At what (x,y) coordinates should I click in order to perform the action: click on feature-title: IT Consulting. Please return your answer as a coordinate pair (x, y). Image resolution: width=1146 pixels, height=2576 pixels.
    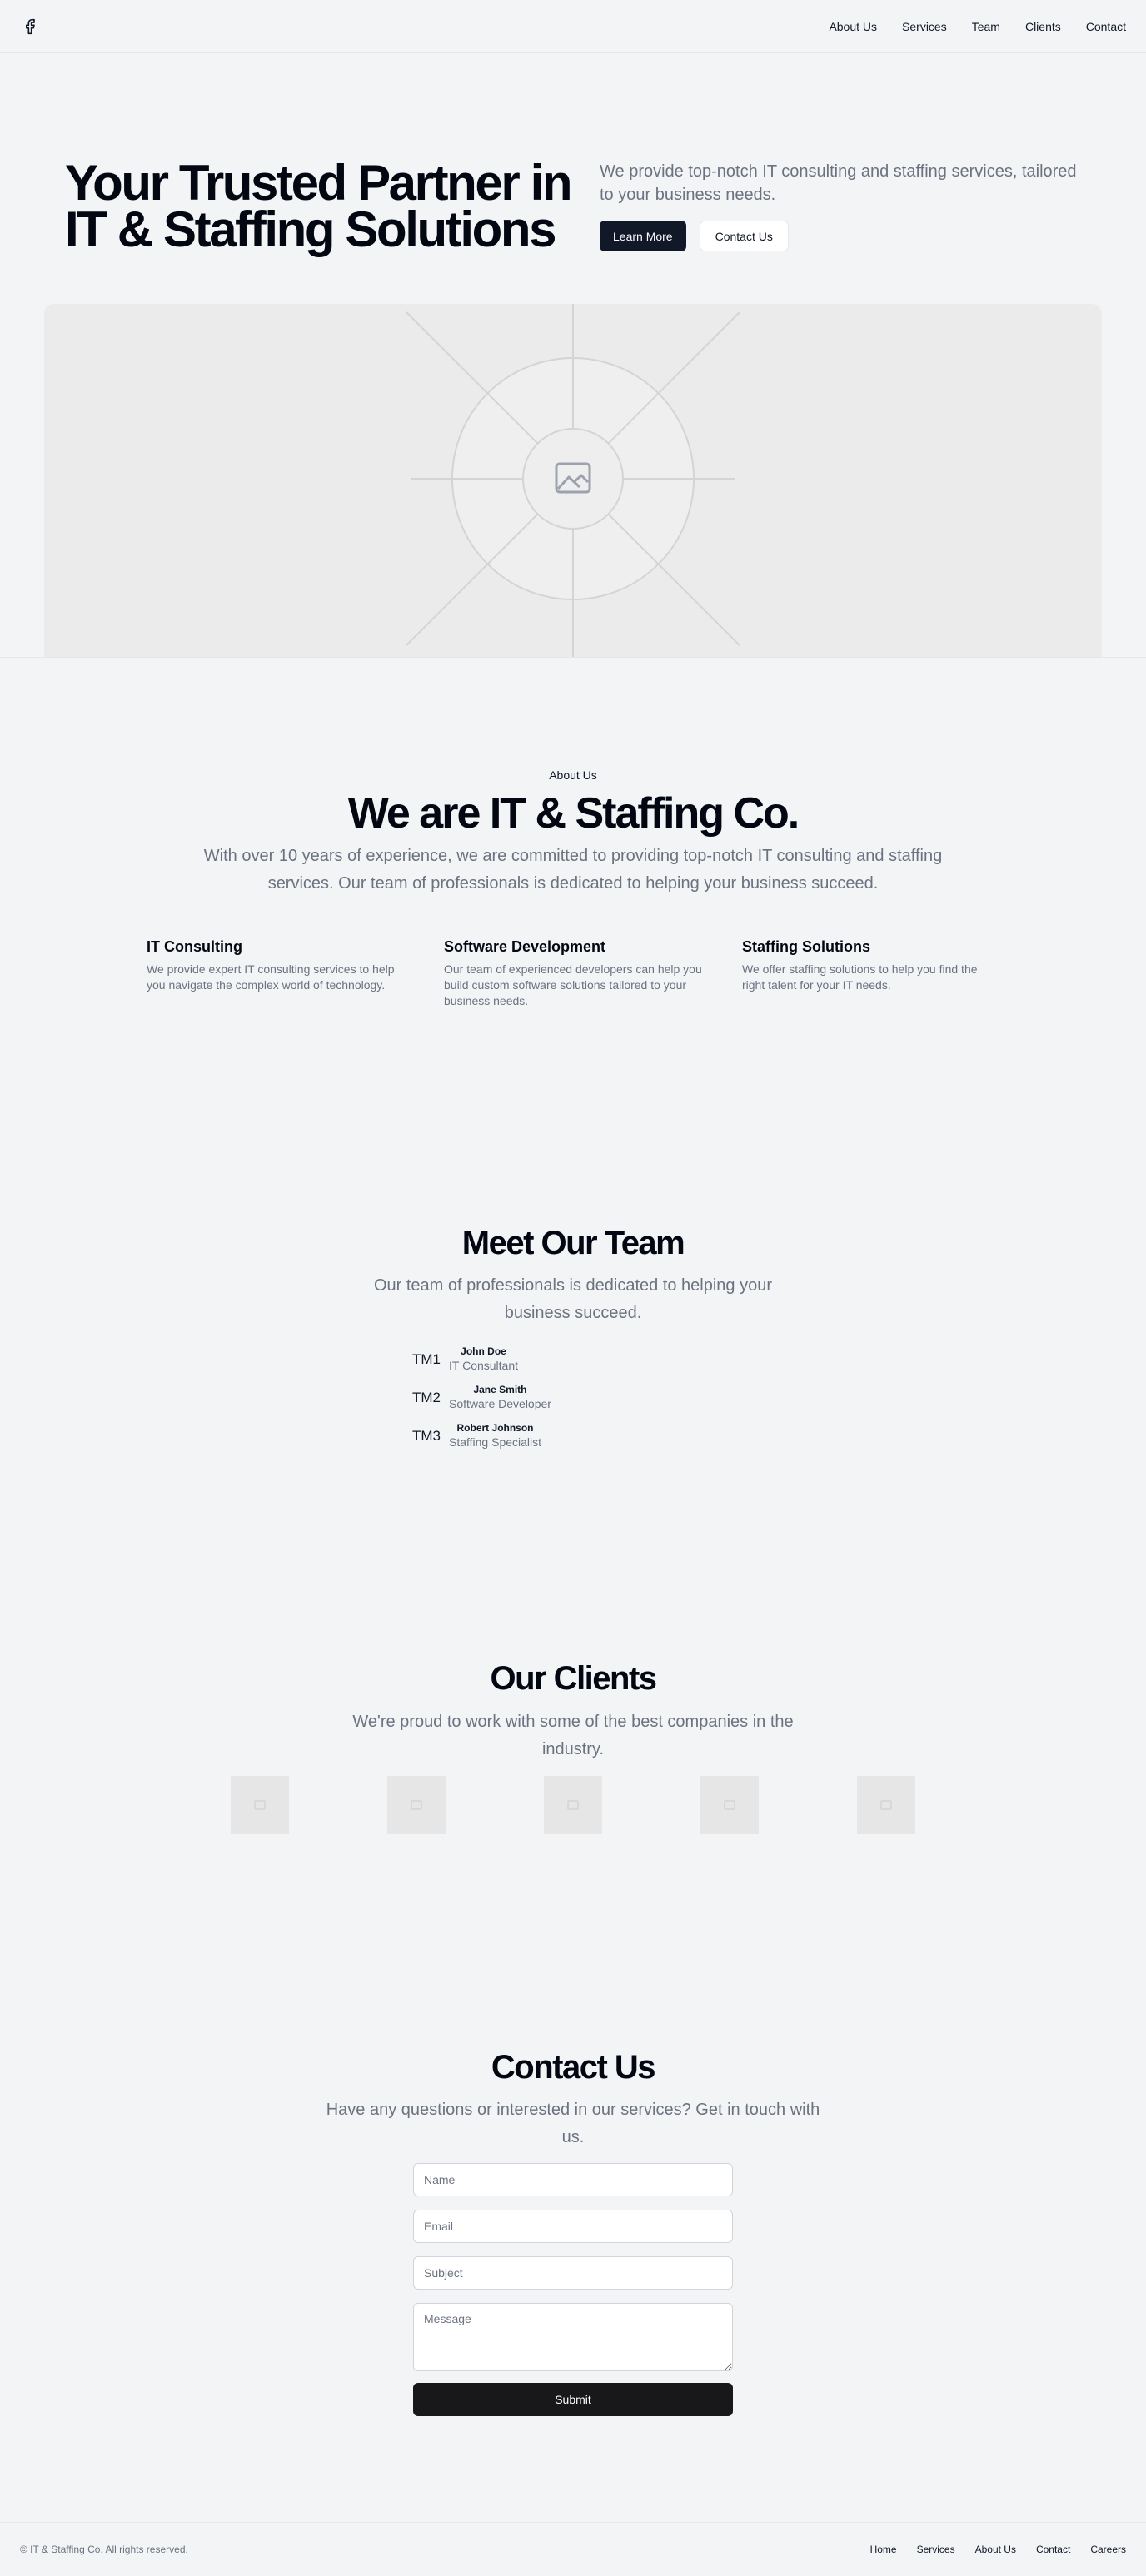
    Looking at the image, I should click on (195, 946).